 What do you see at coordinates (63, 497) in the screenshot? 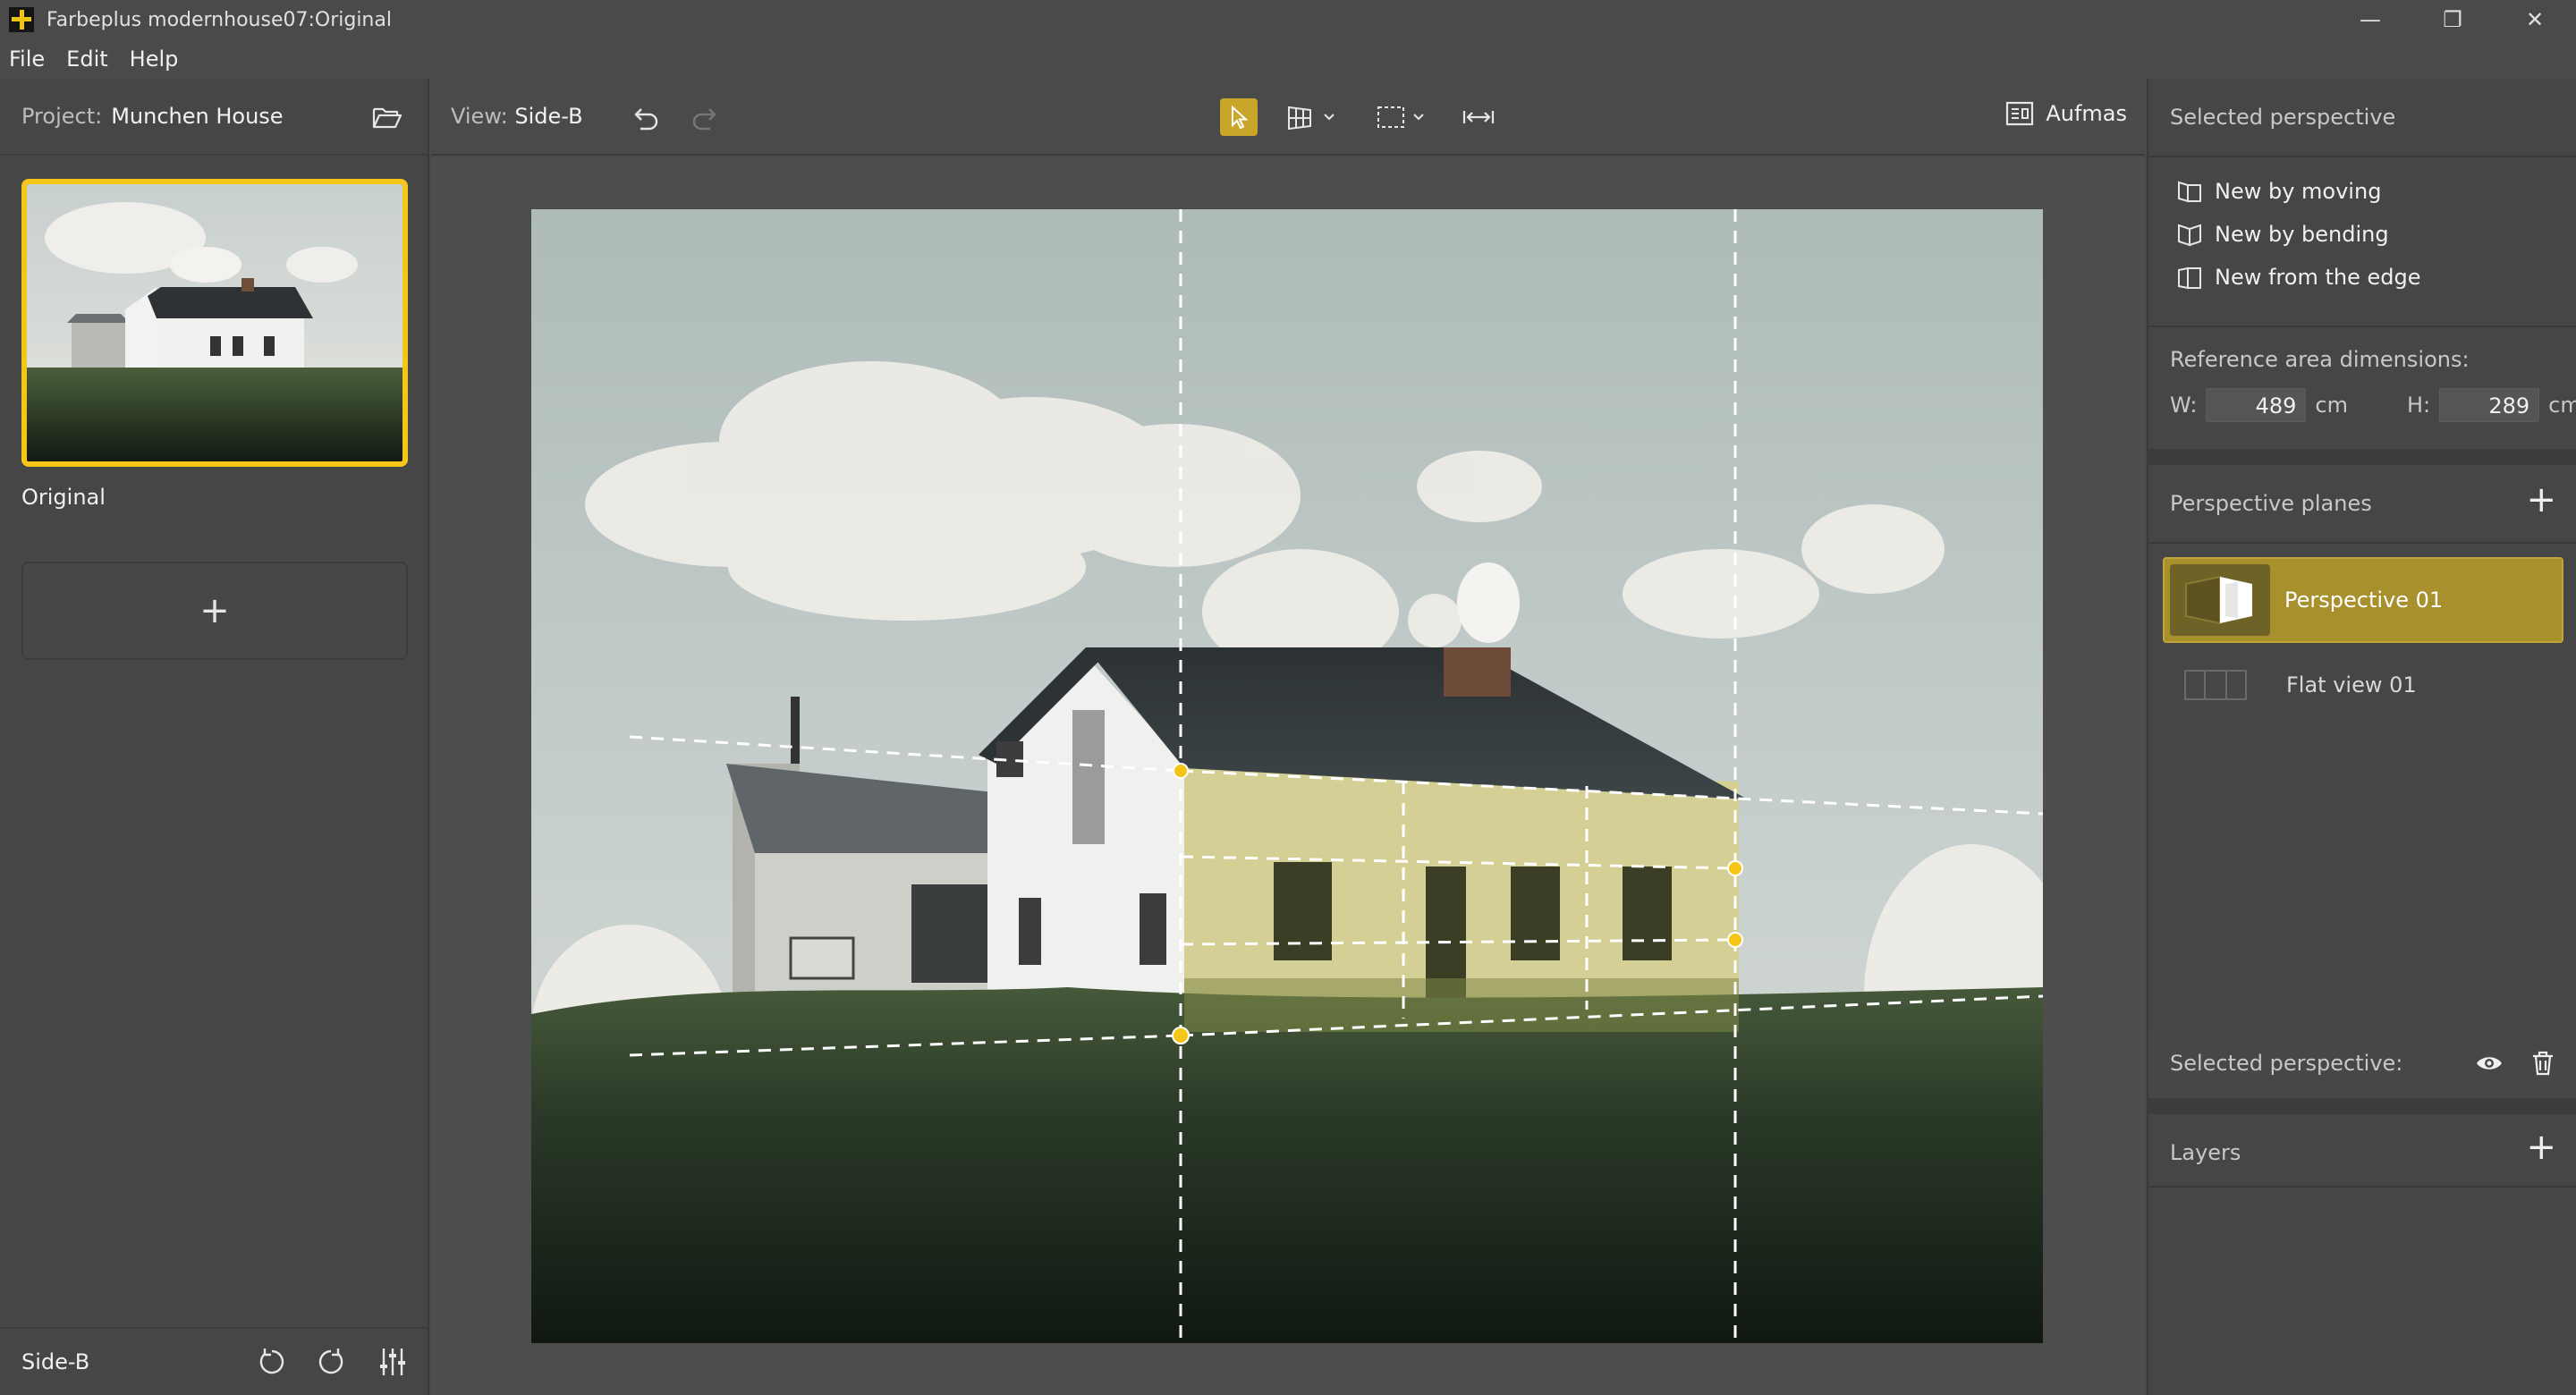
I see `thumbnail-label: Original` at bounding box center [63, 497].